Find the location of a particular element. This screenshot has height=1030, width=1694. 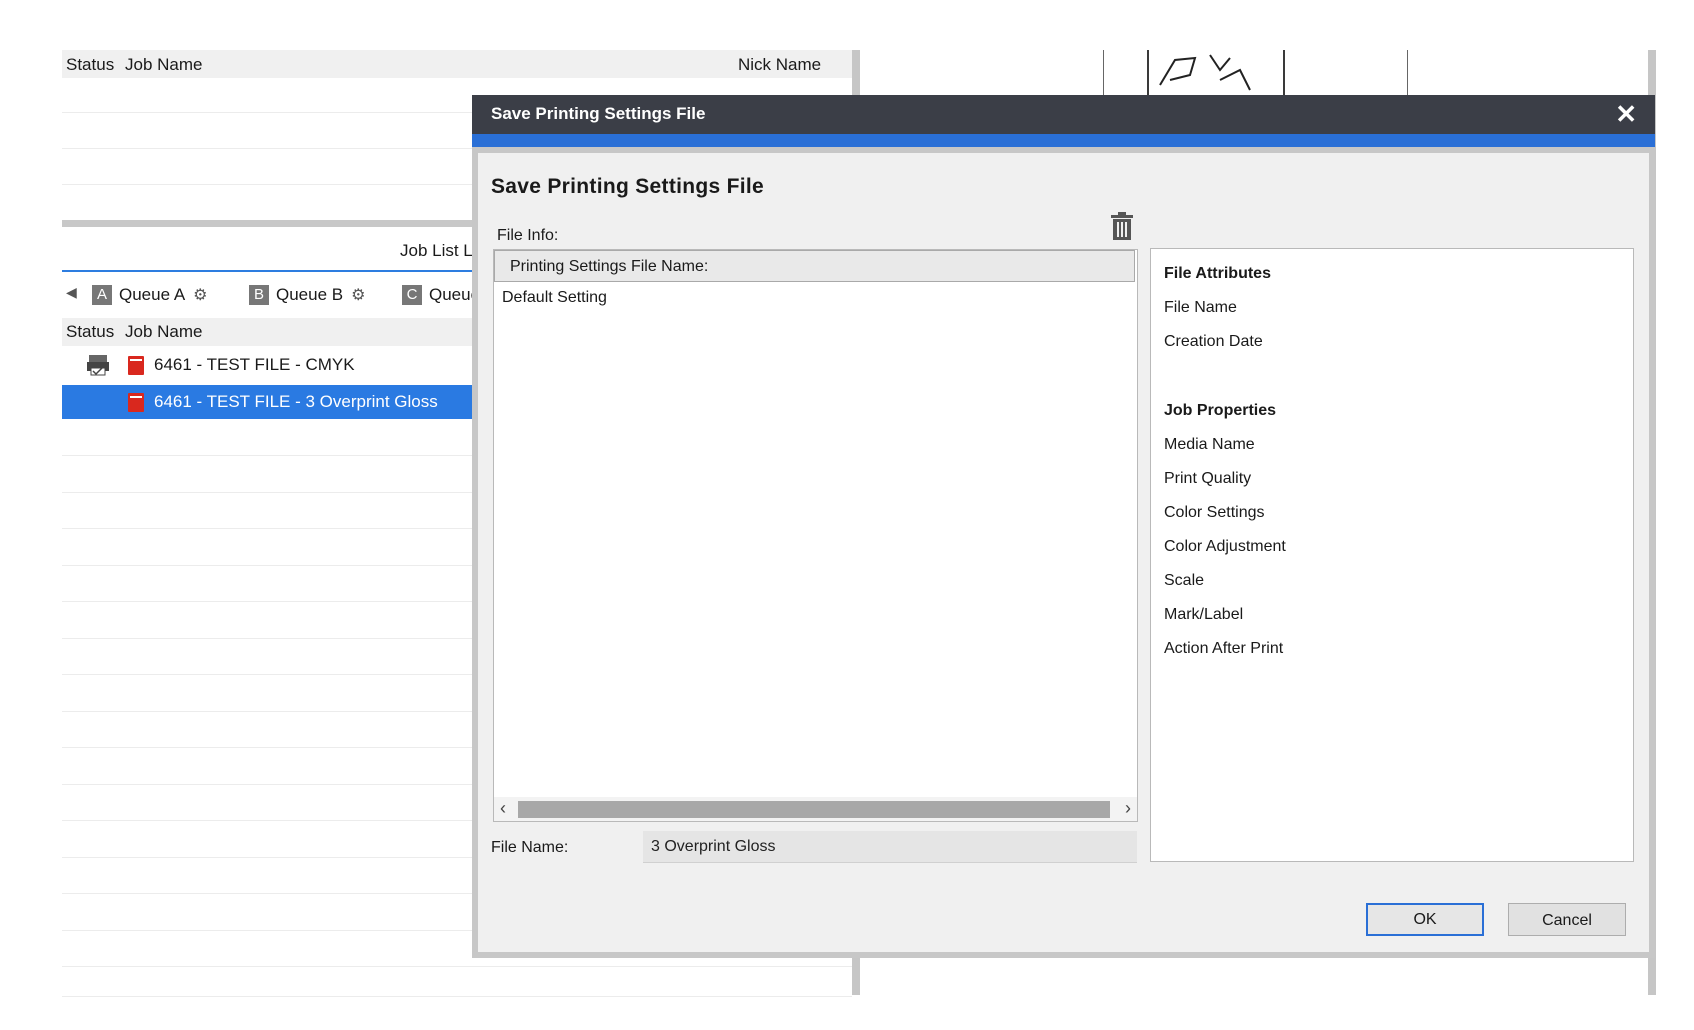

job-row: 6461 - TEST FILE - CMYK is located at coordinates (272, 365).